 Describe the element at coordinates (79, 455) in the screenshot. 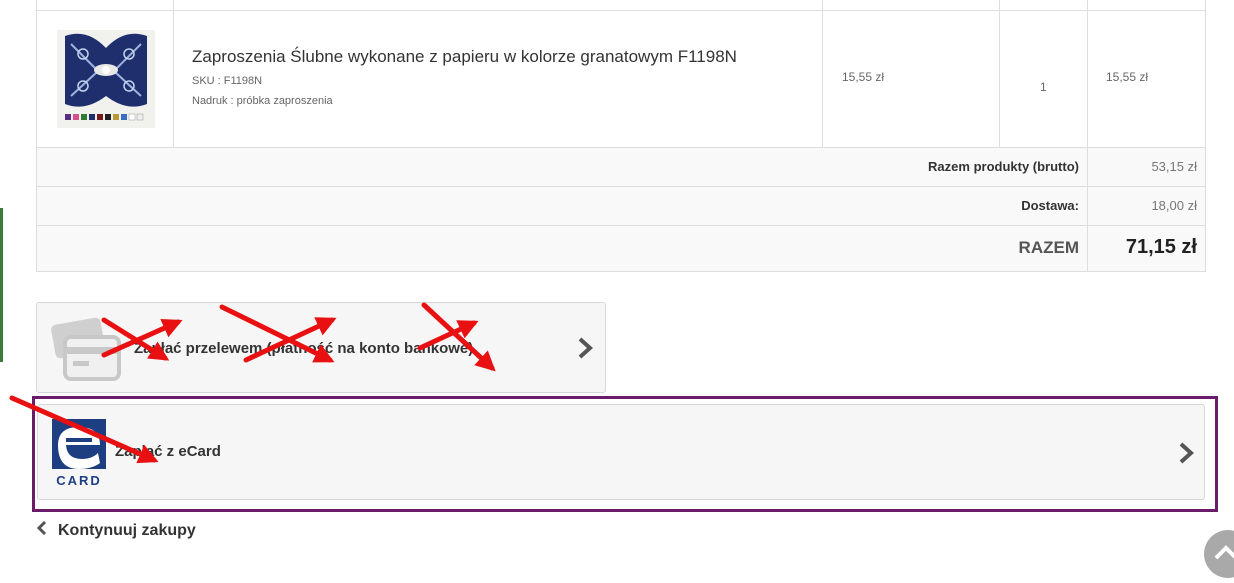

I see `ecard-logo: CARD` at that location.